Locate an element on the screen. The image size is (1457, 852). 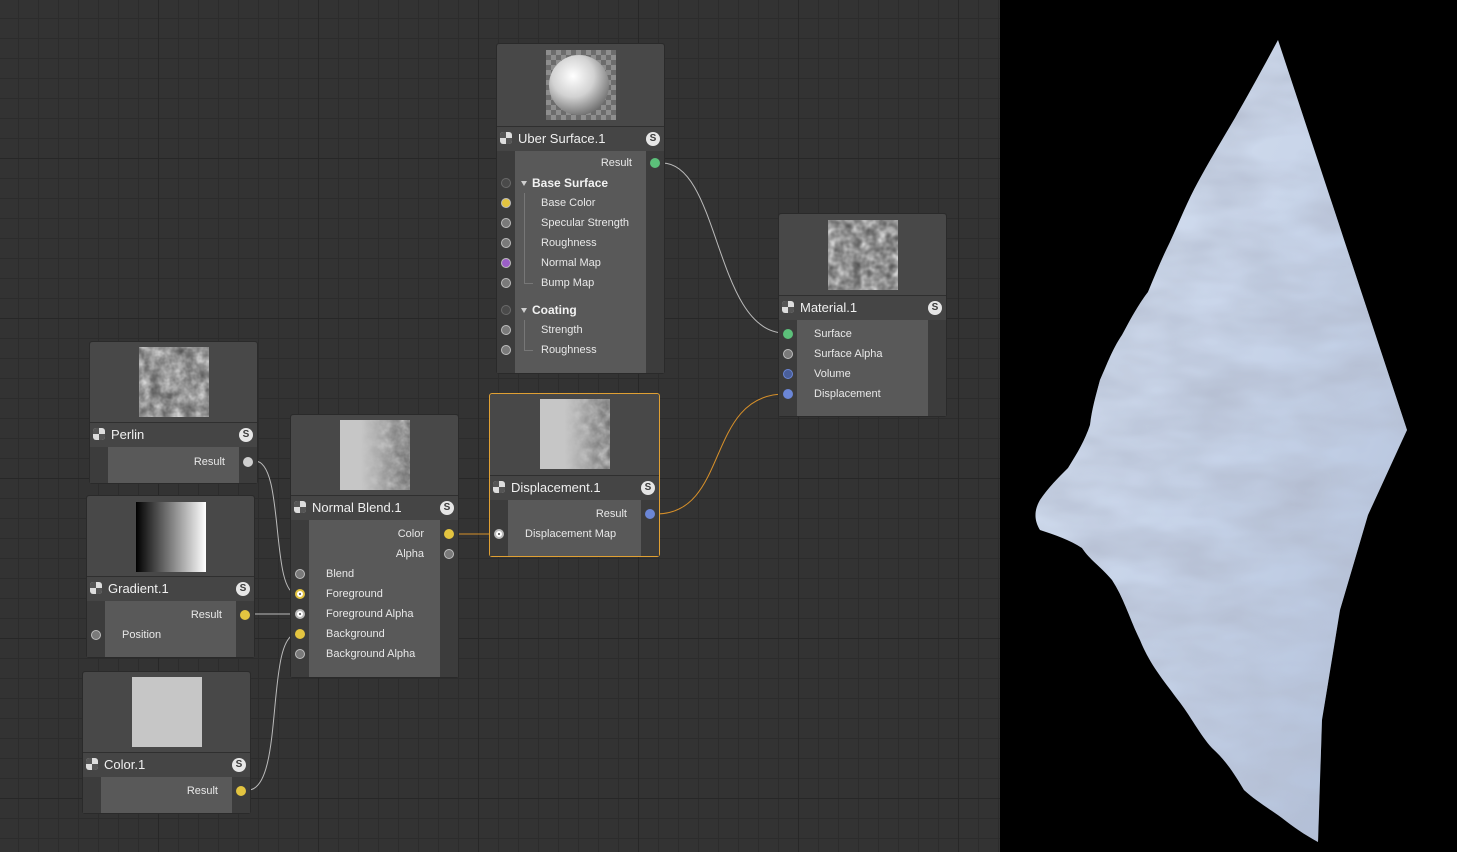
gradient-preview-icon is located at coordinates (170, 537).